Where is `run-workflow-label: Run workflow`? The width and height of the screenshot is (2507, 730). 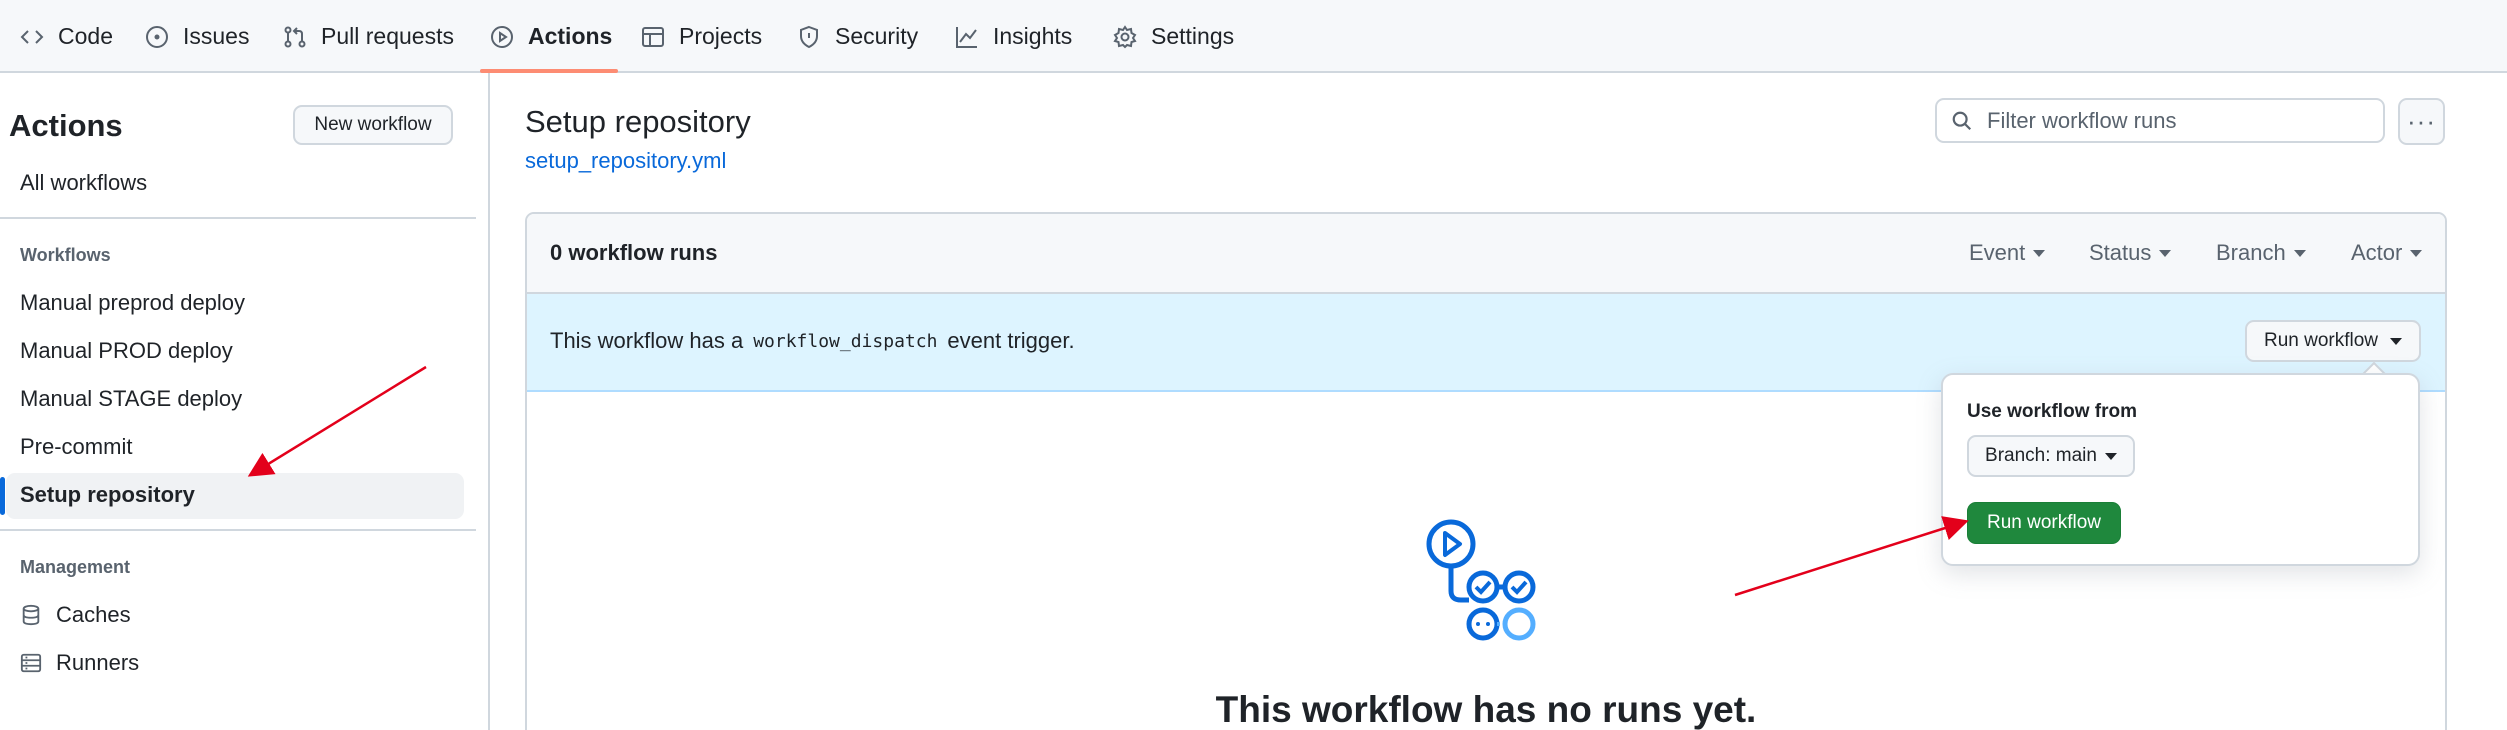 run-workflow-label: Run workflow is located at coordinates (2321, 340).